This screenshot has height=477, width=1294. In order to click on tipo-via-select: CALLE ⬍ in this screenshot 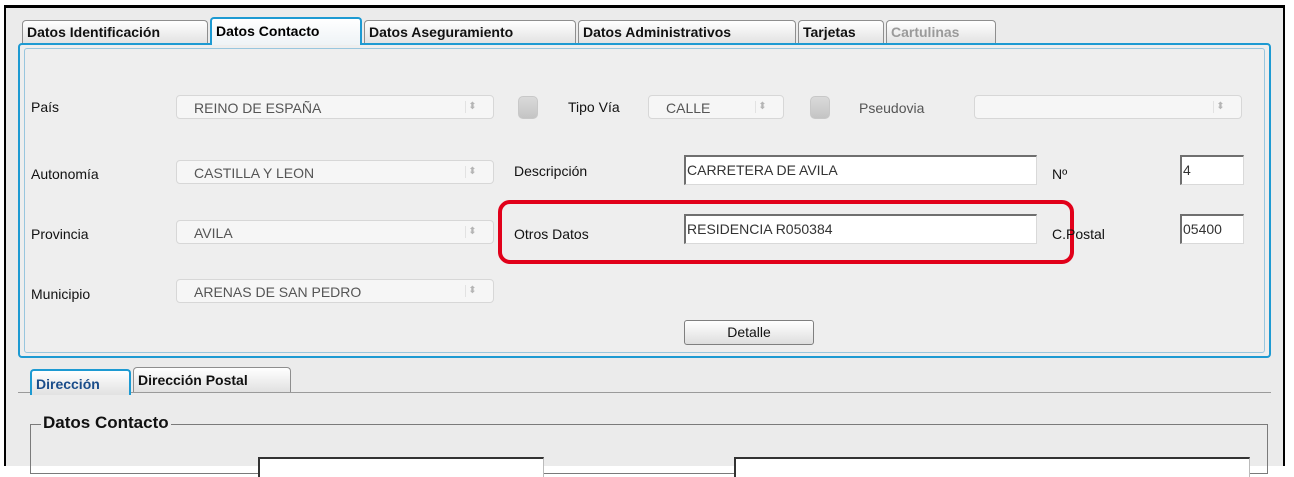, I will do `click(716, 107)`.